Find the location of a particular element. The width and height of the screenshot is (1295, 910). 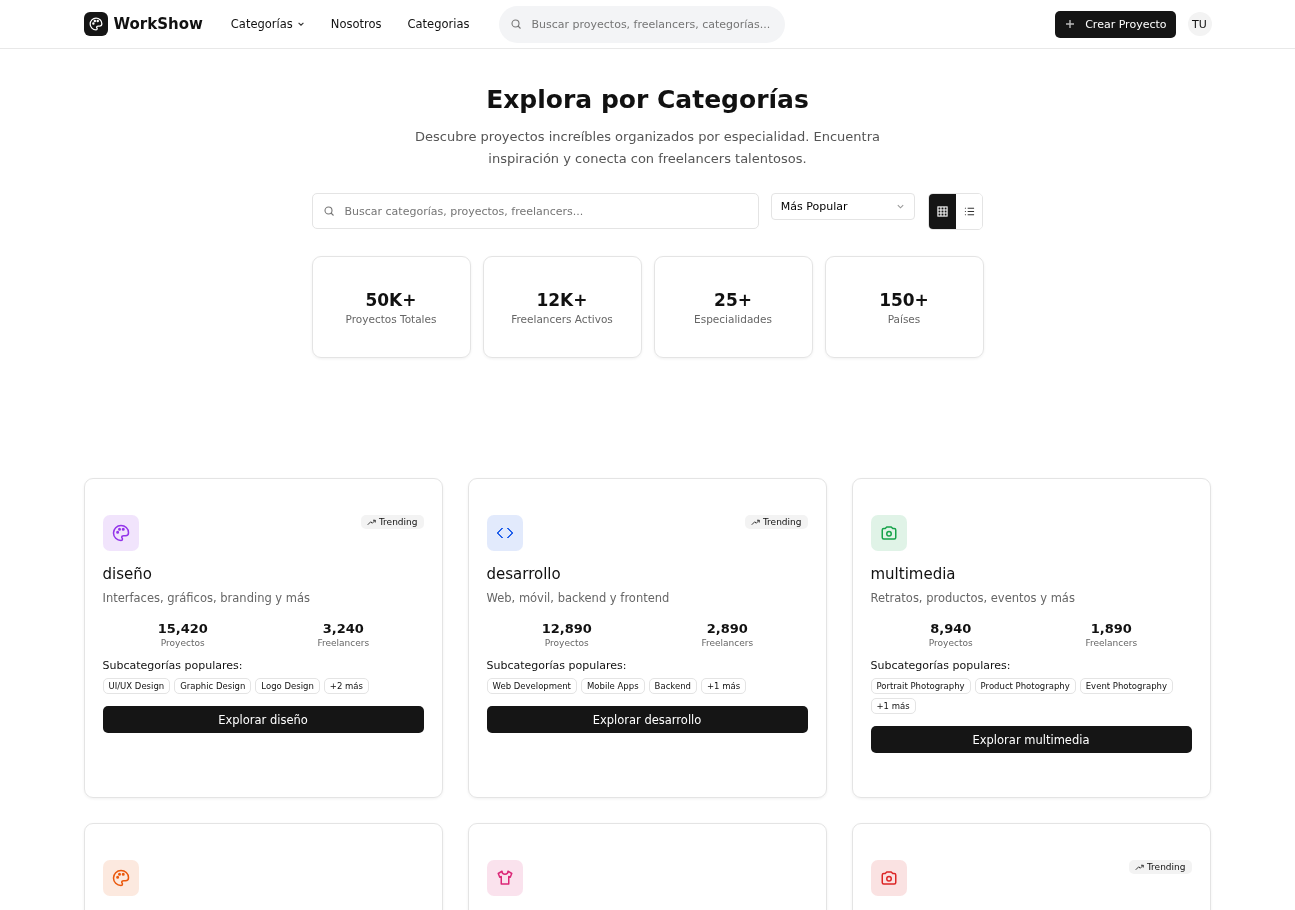

brand-name: WorkShow is located at coordinates (158, 24).